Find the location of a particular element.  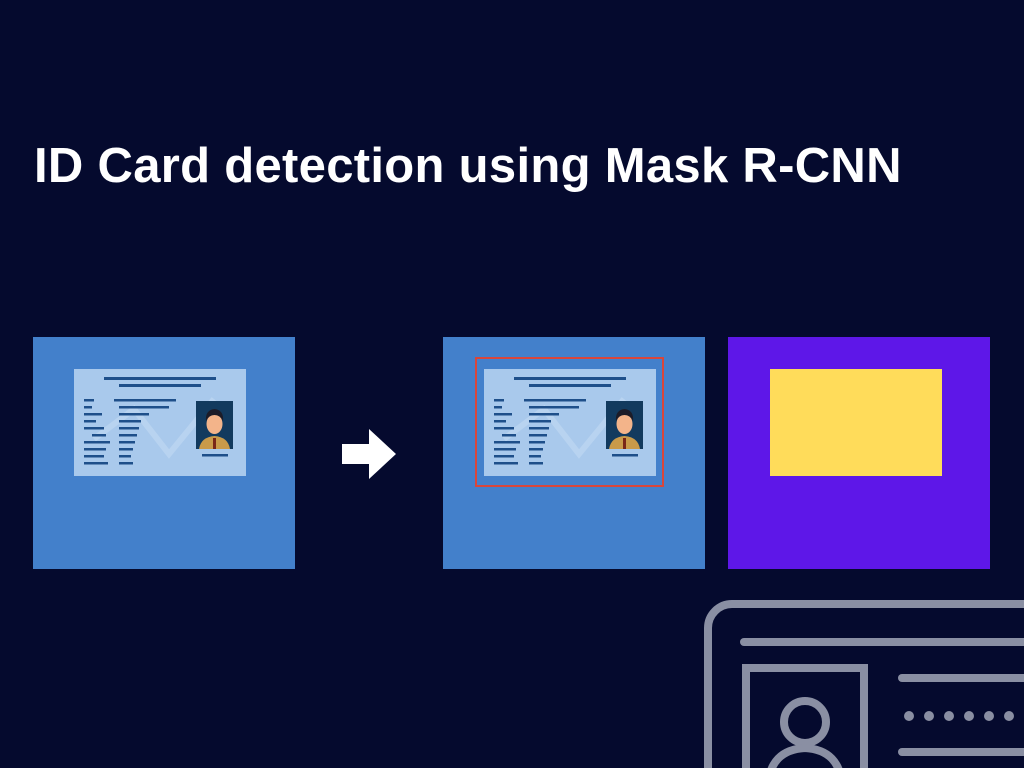

user-icon is located at coordinates (805, 732).